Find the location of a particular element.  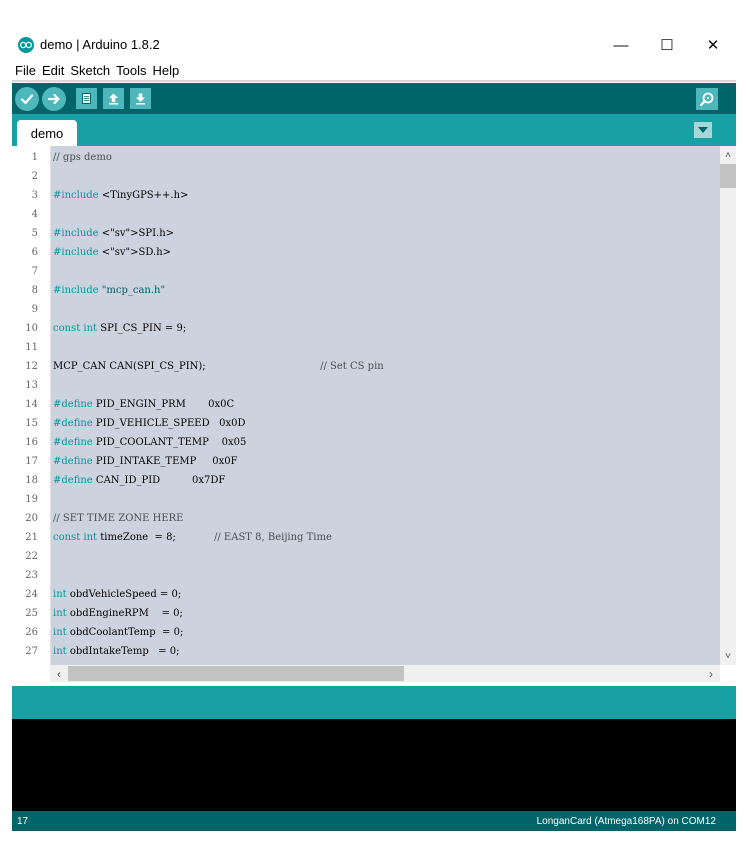

scroll-down-button: ˅ is located at coordinates (728, 656).